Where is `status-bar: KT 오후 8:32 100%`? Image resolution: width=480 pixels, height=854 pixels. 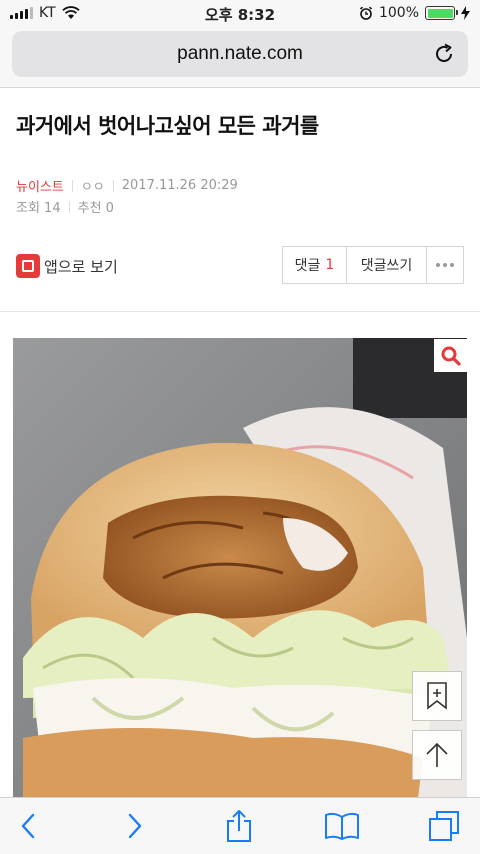 status-bar: KT 오후 8:32 100% is located at coordinates (240, 14).